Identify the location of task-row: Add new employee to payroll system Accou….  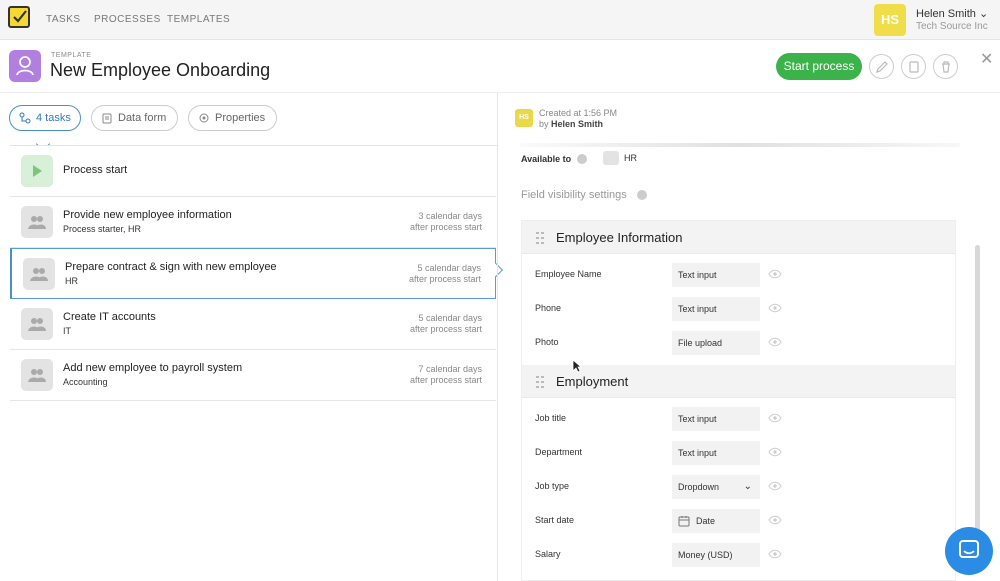
(253, 375).